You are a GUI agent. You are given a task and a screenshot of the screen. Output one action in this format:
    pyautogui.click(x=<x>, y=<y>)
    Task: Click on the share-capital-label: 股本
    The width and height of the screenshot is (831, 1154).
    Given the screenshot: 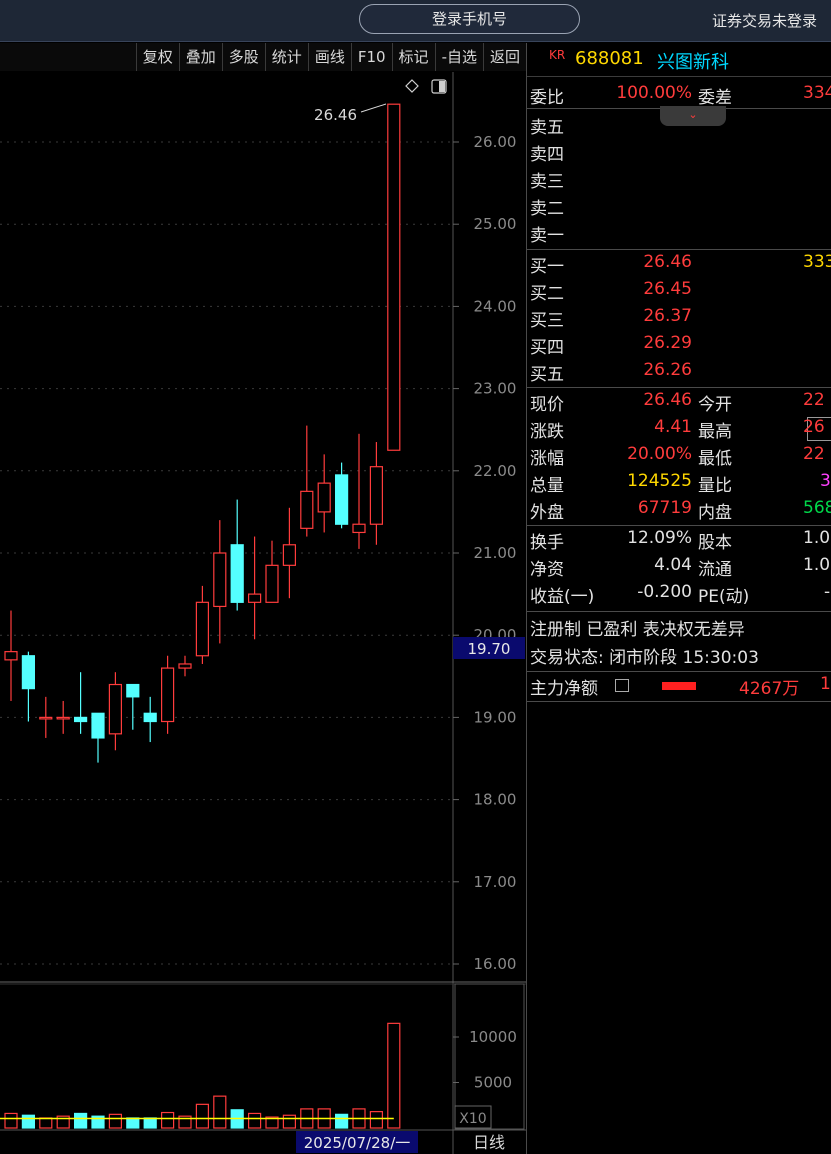 What is the action you would take?
    pyautogui.click(x=715, y=543)
    